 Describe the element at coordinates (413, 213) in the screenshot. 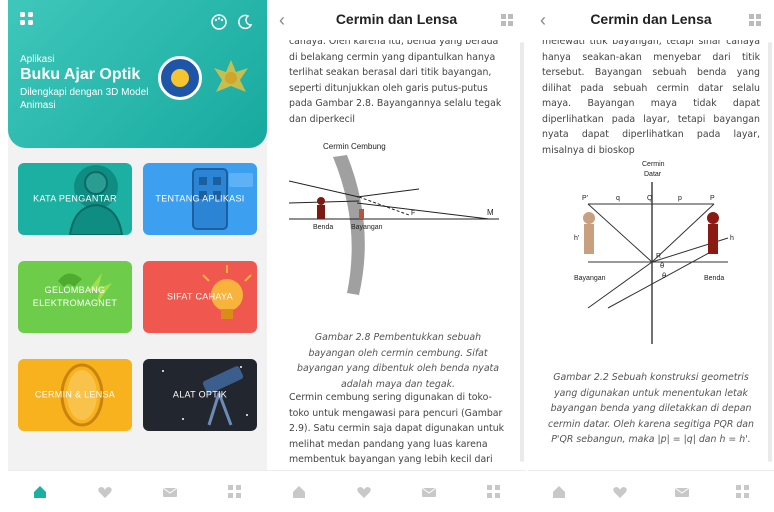

I see `focus-label: F` at that location.